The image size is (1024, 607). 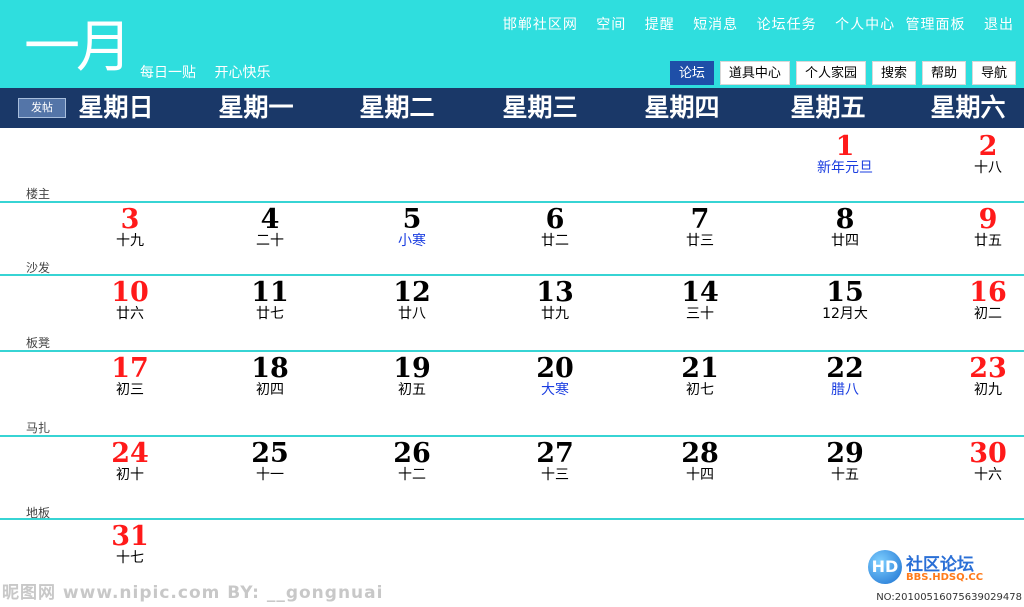 I want to click on day-number: 30, so click(x=988, y=453).